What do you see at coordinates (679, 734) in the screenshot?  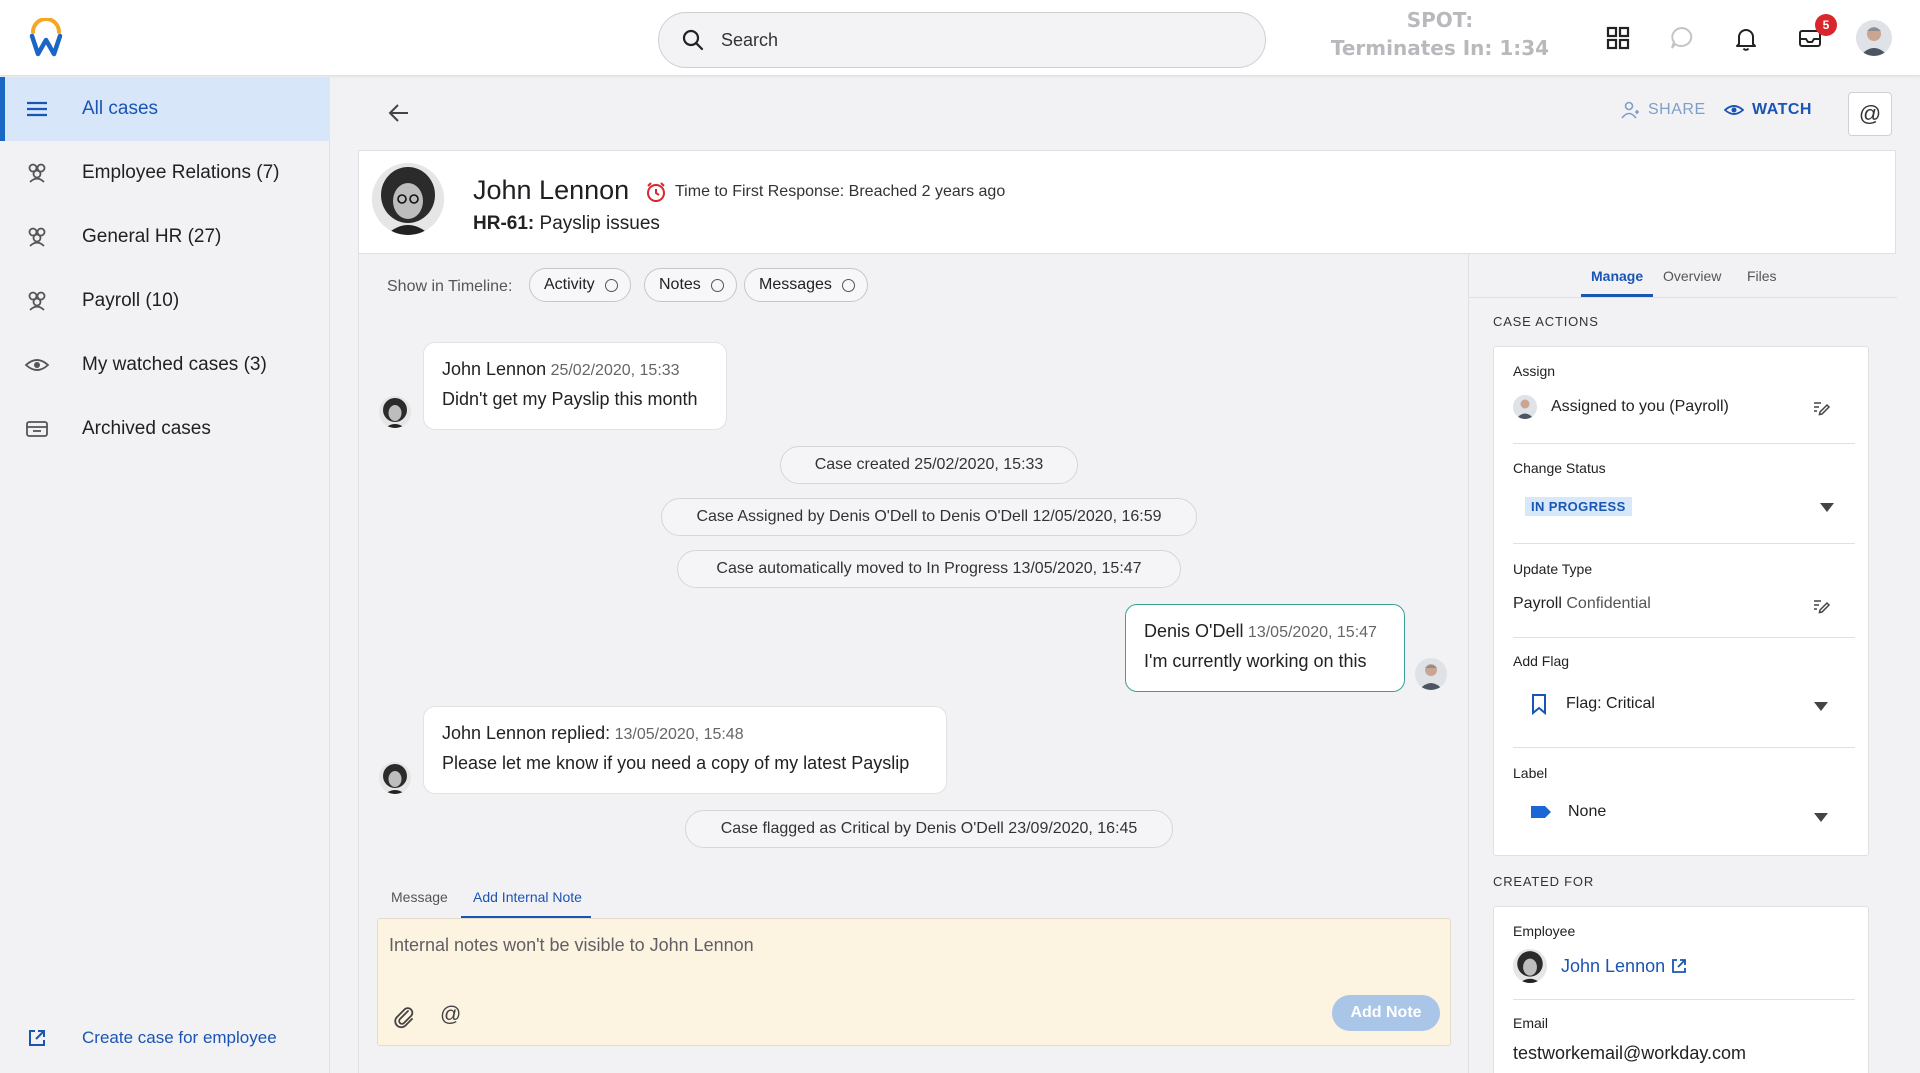 I see `message-time: 13/05/2020, 15:48` at bounding box center [679, 734].